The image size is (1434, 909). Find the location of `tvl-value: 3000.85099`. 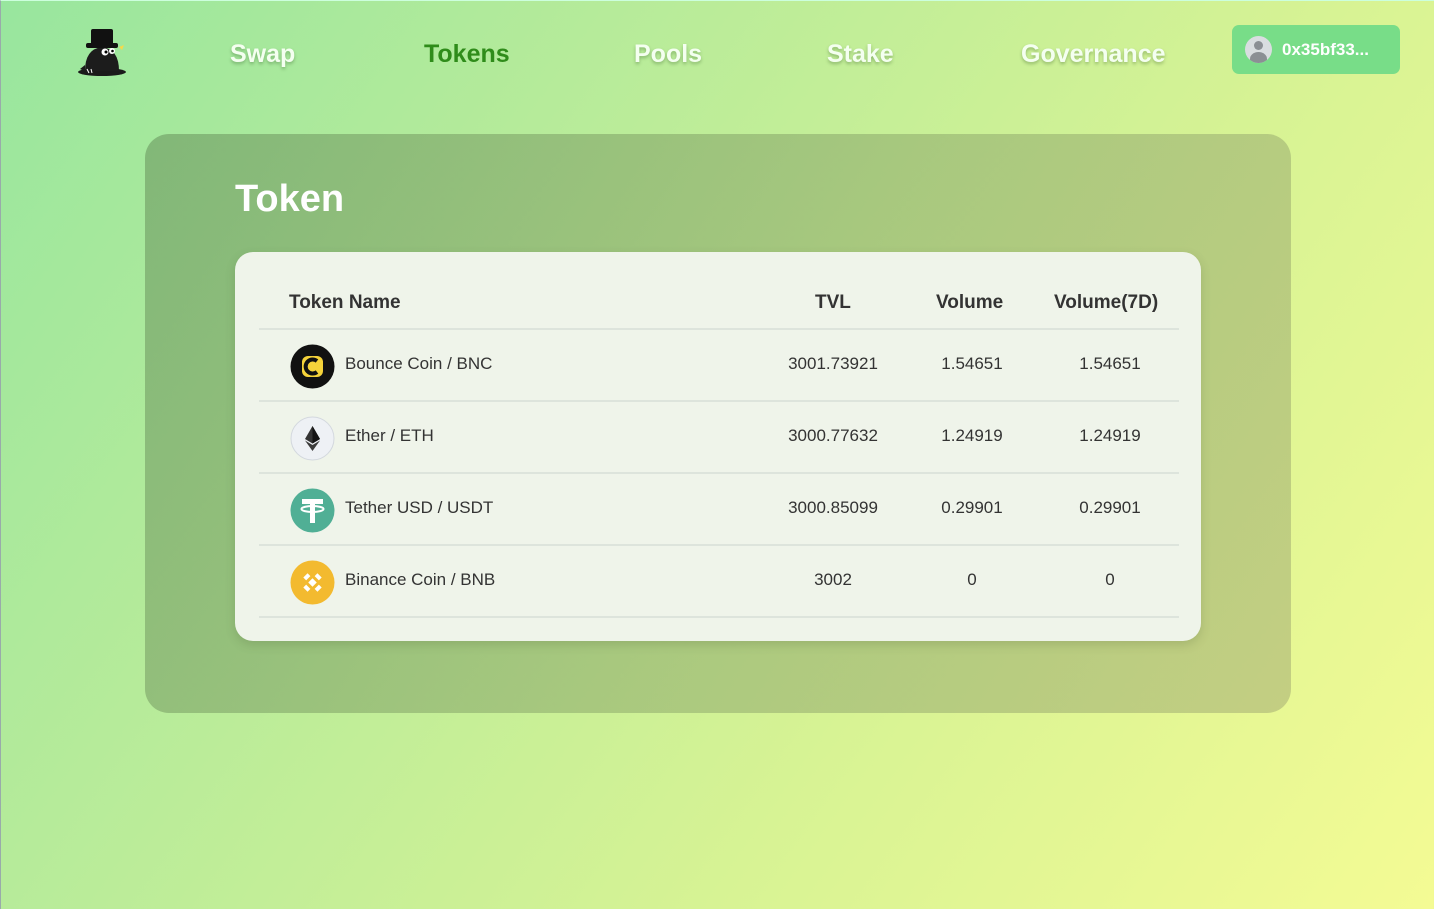

tvl-value: 3000.85099 is located at coordinates (833, 507).